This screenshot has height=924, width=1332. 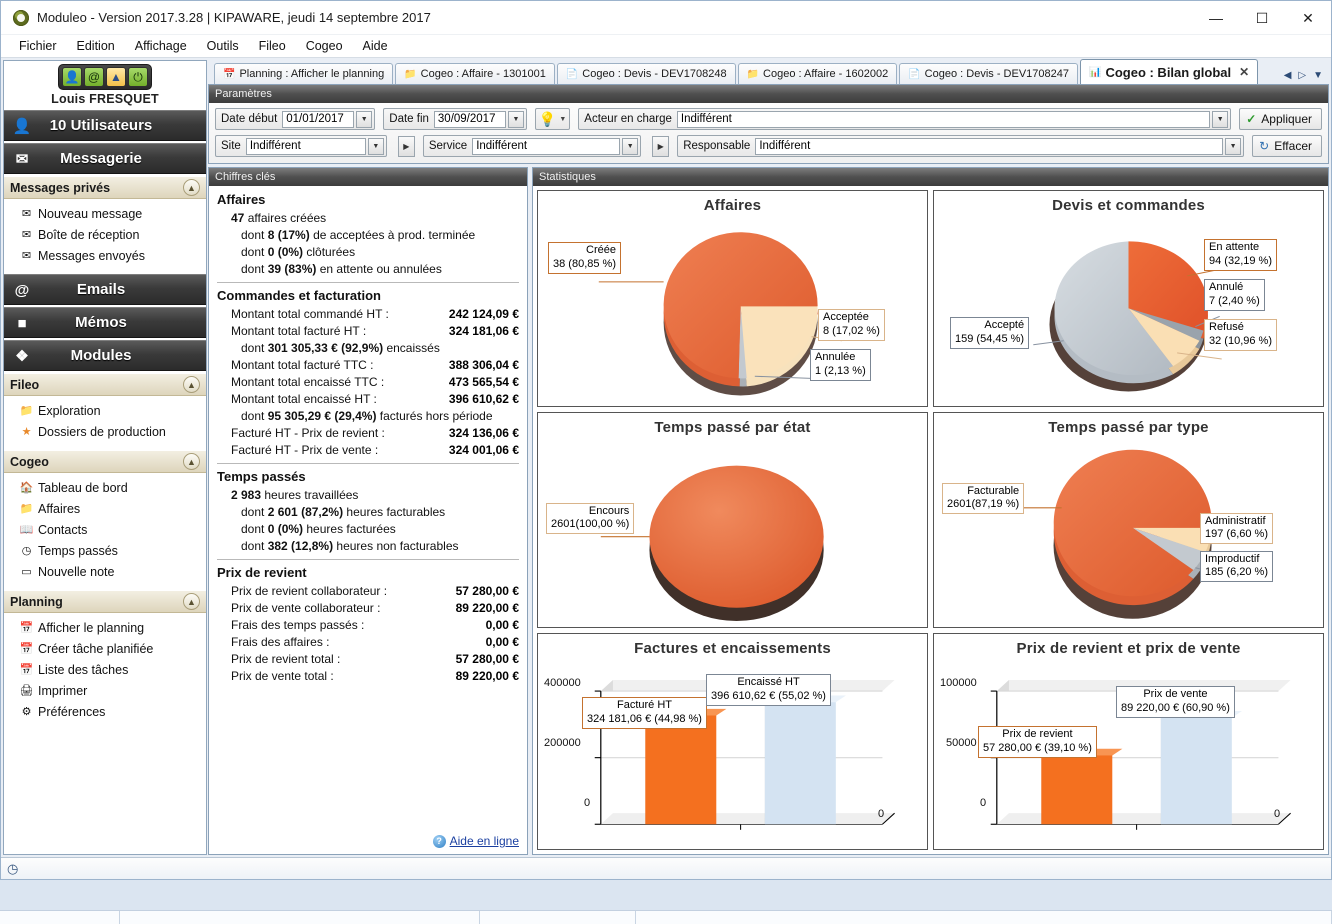 What do you see at coordinates (105, 431) in the screenshot?
I see `sidebar-item-dossiers-de-production: ★ Dossiers de production` at bounding box center [105, 431].